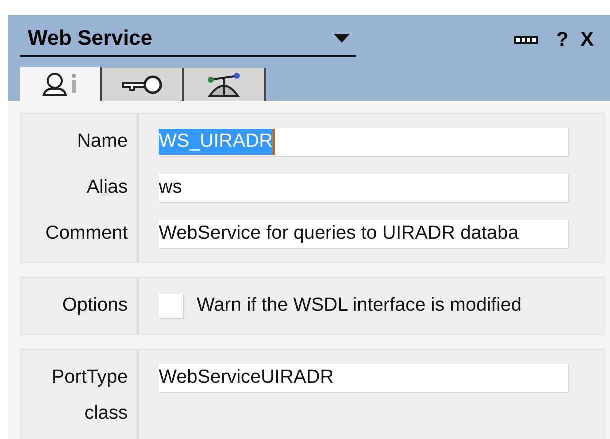  What do you see at coordinates (359, 306) in the screenshot?
I see `checkbox-label: Warn if the WSDL interface is modified` at bounding box center [359, 306].